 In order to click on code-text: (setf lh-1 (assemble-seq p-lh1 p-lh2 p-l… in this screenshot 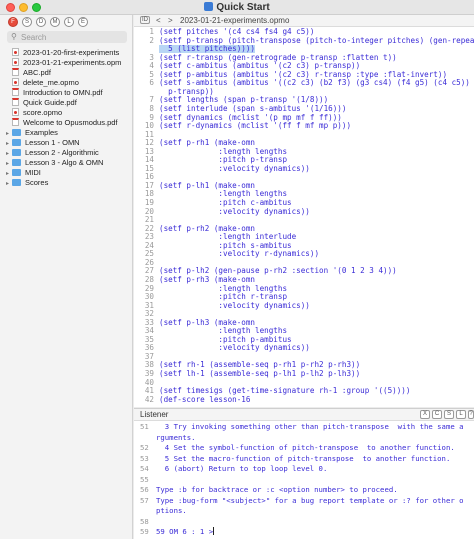, I will do `click(260, 374)`.